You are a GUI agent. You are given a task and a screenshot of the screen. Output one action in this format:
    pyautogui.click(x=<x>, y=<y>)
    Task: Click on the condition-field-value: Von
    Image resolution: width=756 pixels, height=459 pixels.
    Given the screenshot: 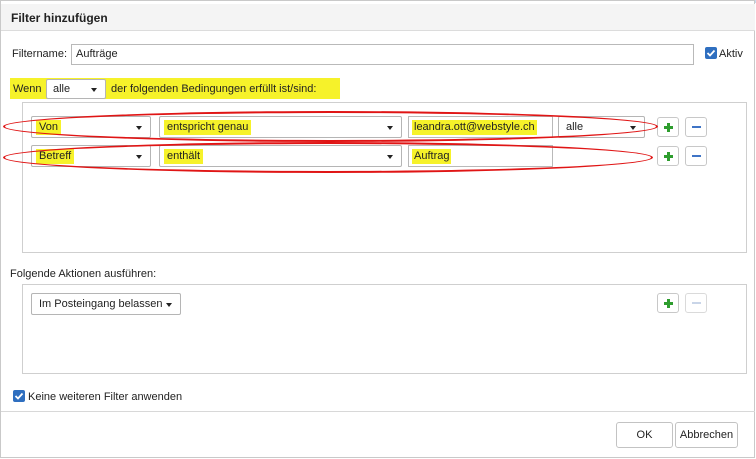 What is the action you would take?
    pyautogui.click(x=48, y=127)
    